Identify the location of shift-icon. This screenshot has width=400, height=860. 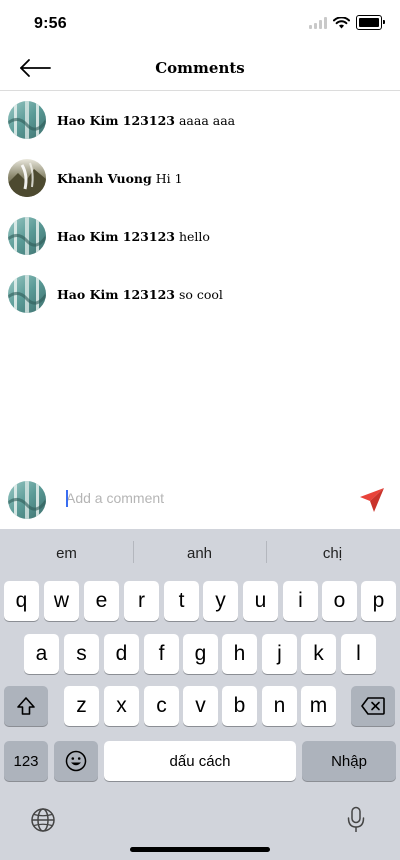
(26, 706).